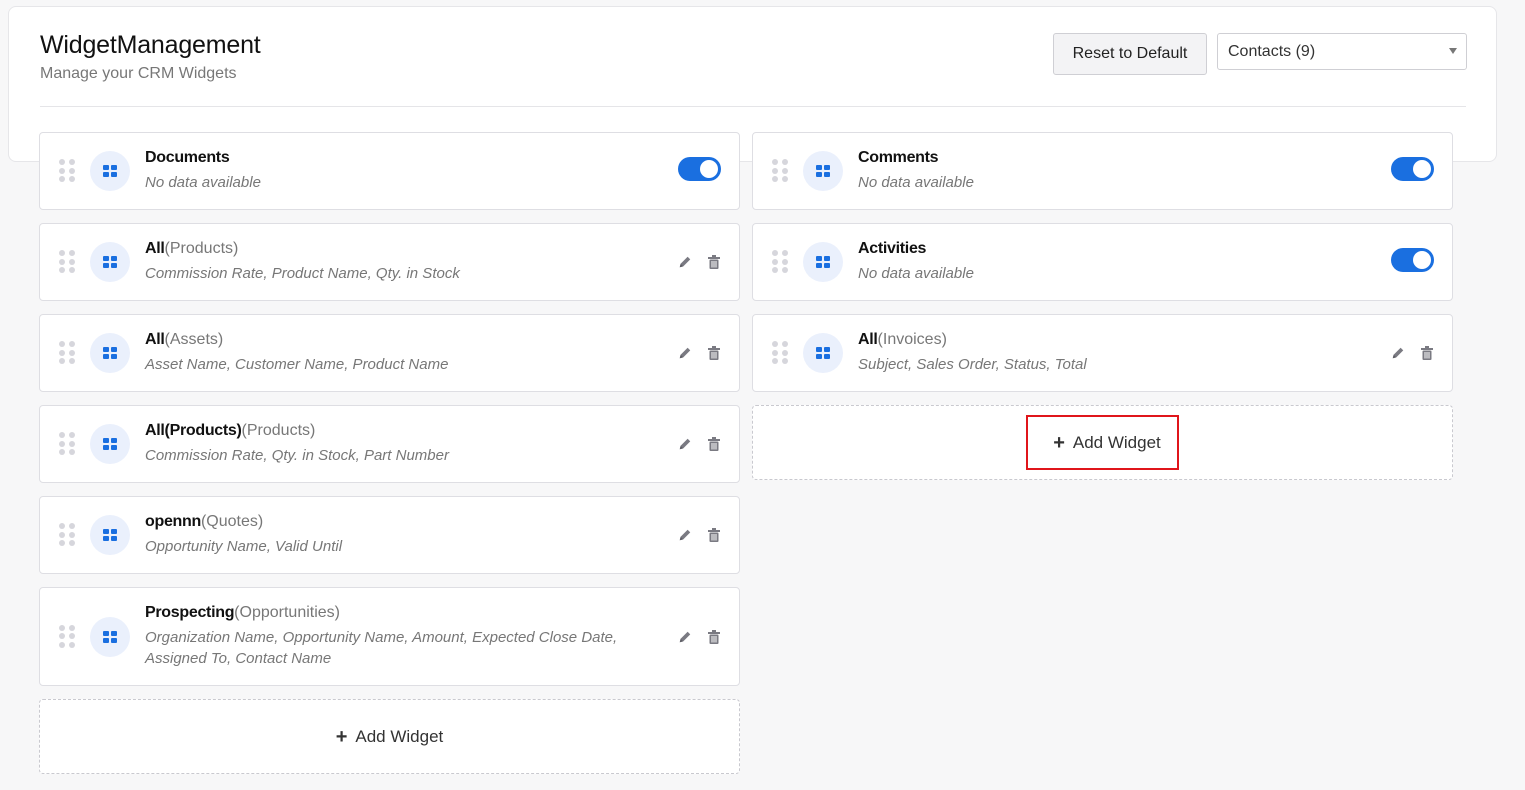 The height and width of the screenshot is (790, 1525). What do you see at coordinates (138, 73) in the screenshot?
I see `page-subtitle: Manage your CRM Widgets` at bounding box center [138, 73].